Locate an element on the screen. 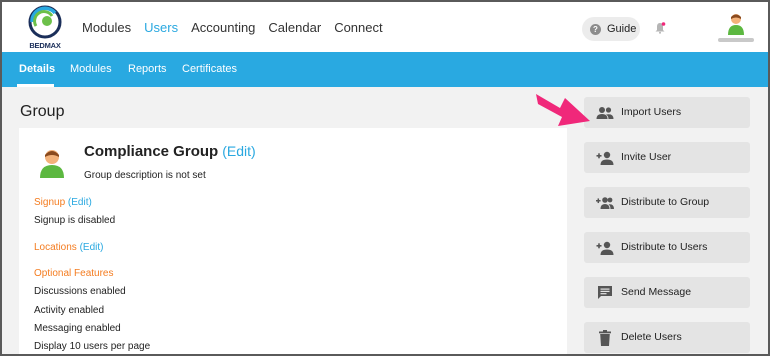 The width and height of the screenshot is (770, 356). sub-nav: Details Modules Reports Certificates is located at coordinates (385, 69).